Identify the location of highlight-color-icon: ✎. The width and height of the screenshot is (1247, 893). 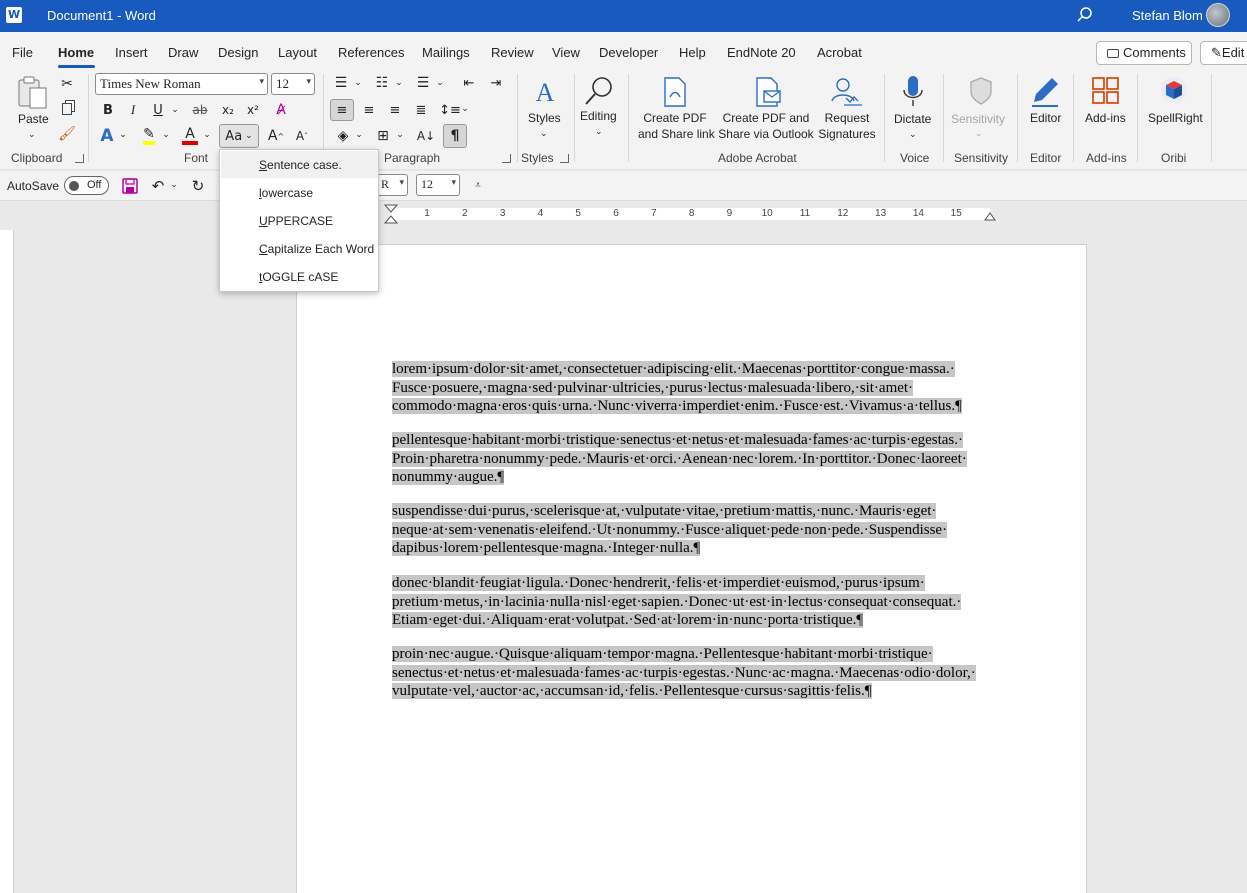
(149, 136).